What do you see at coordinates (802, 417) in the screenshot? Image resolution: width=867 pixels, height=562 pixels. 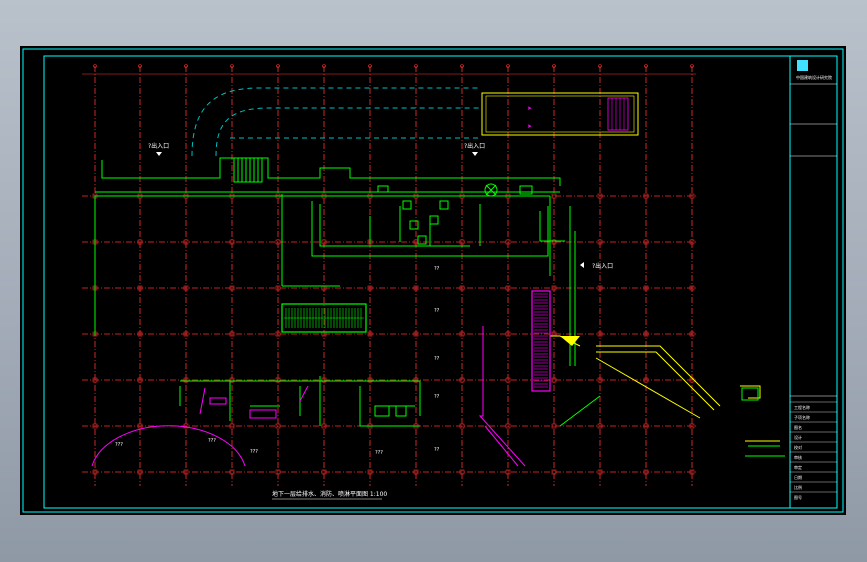 I see `title-block-row: 子项名称` at bounding box center [802, 417].